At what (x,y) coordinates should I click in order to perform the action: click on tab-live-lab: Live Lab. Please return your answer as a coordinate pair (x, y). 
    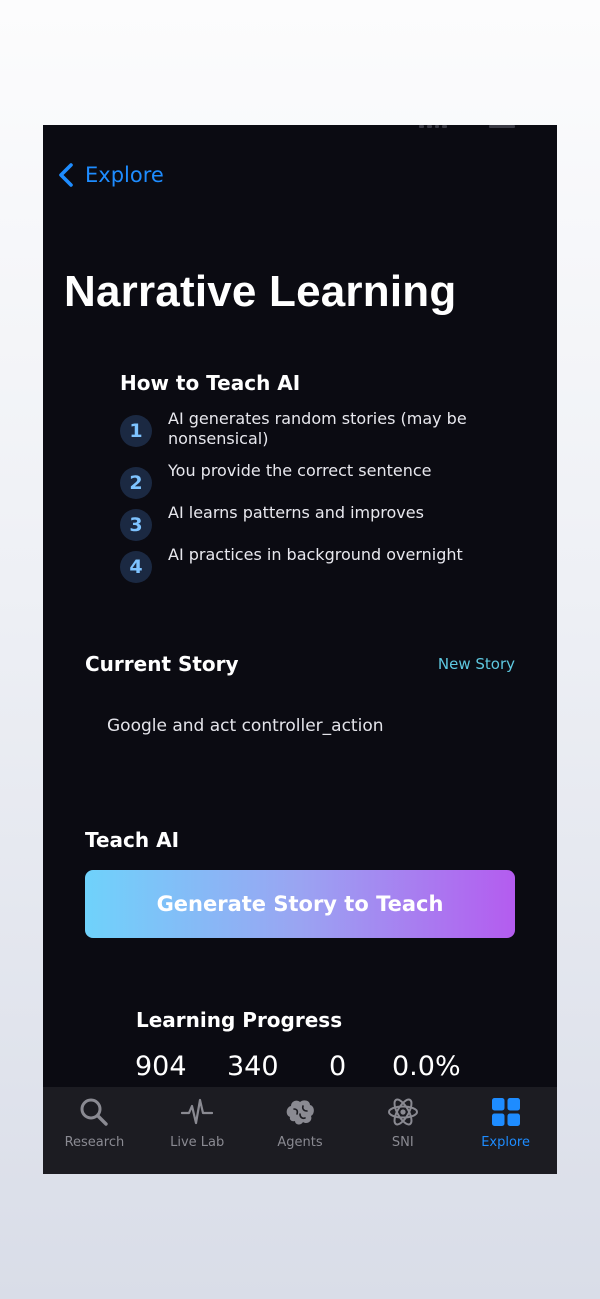
    Looking at the image, I should click on (197, 1130).